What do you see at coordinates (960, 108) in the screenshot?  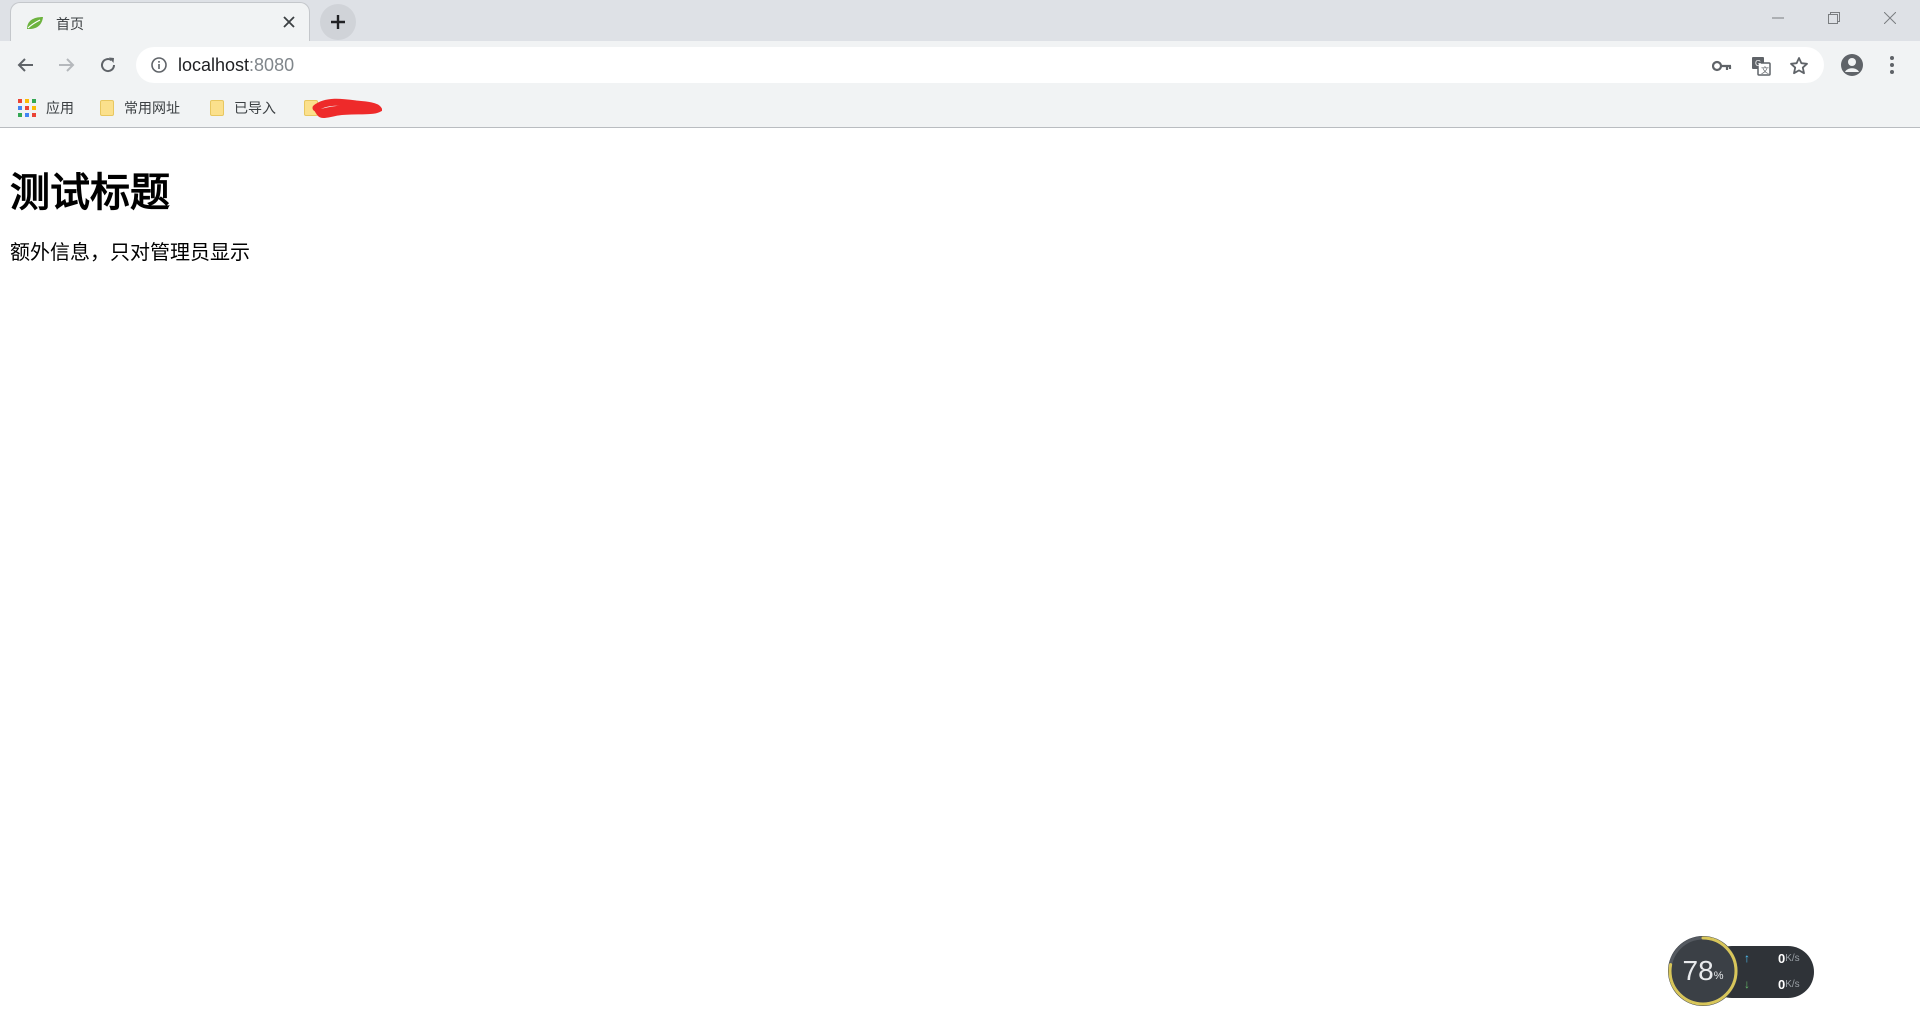 I see `bookmarks-bar: 应用 常用网址 已导入` at bounding box center [960, 108].